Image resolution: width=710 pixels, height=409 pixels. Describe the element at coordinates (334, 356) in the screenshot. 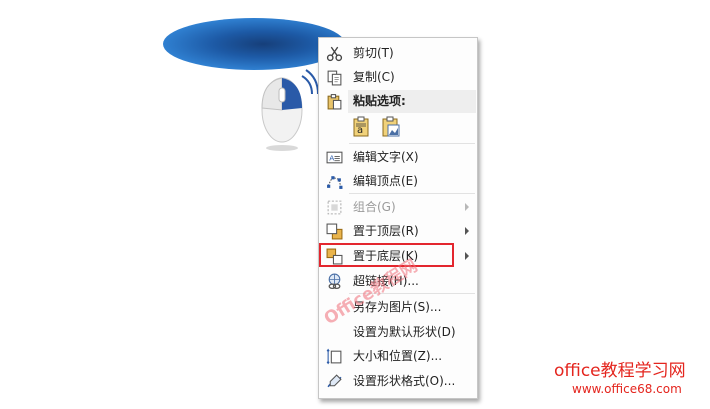

I see `size-position-icon` at that location.